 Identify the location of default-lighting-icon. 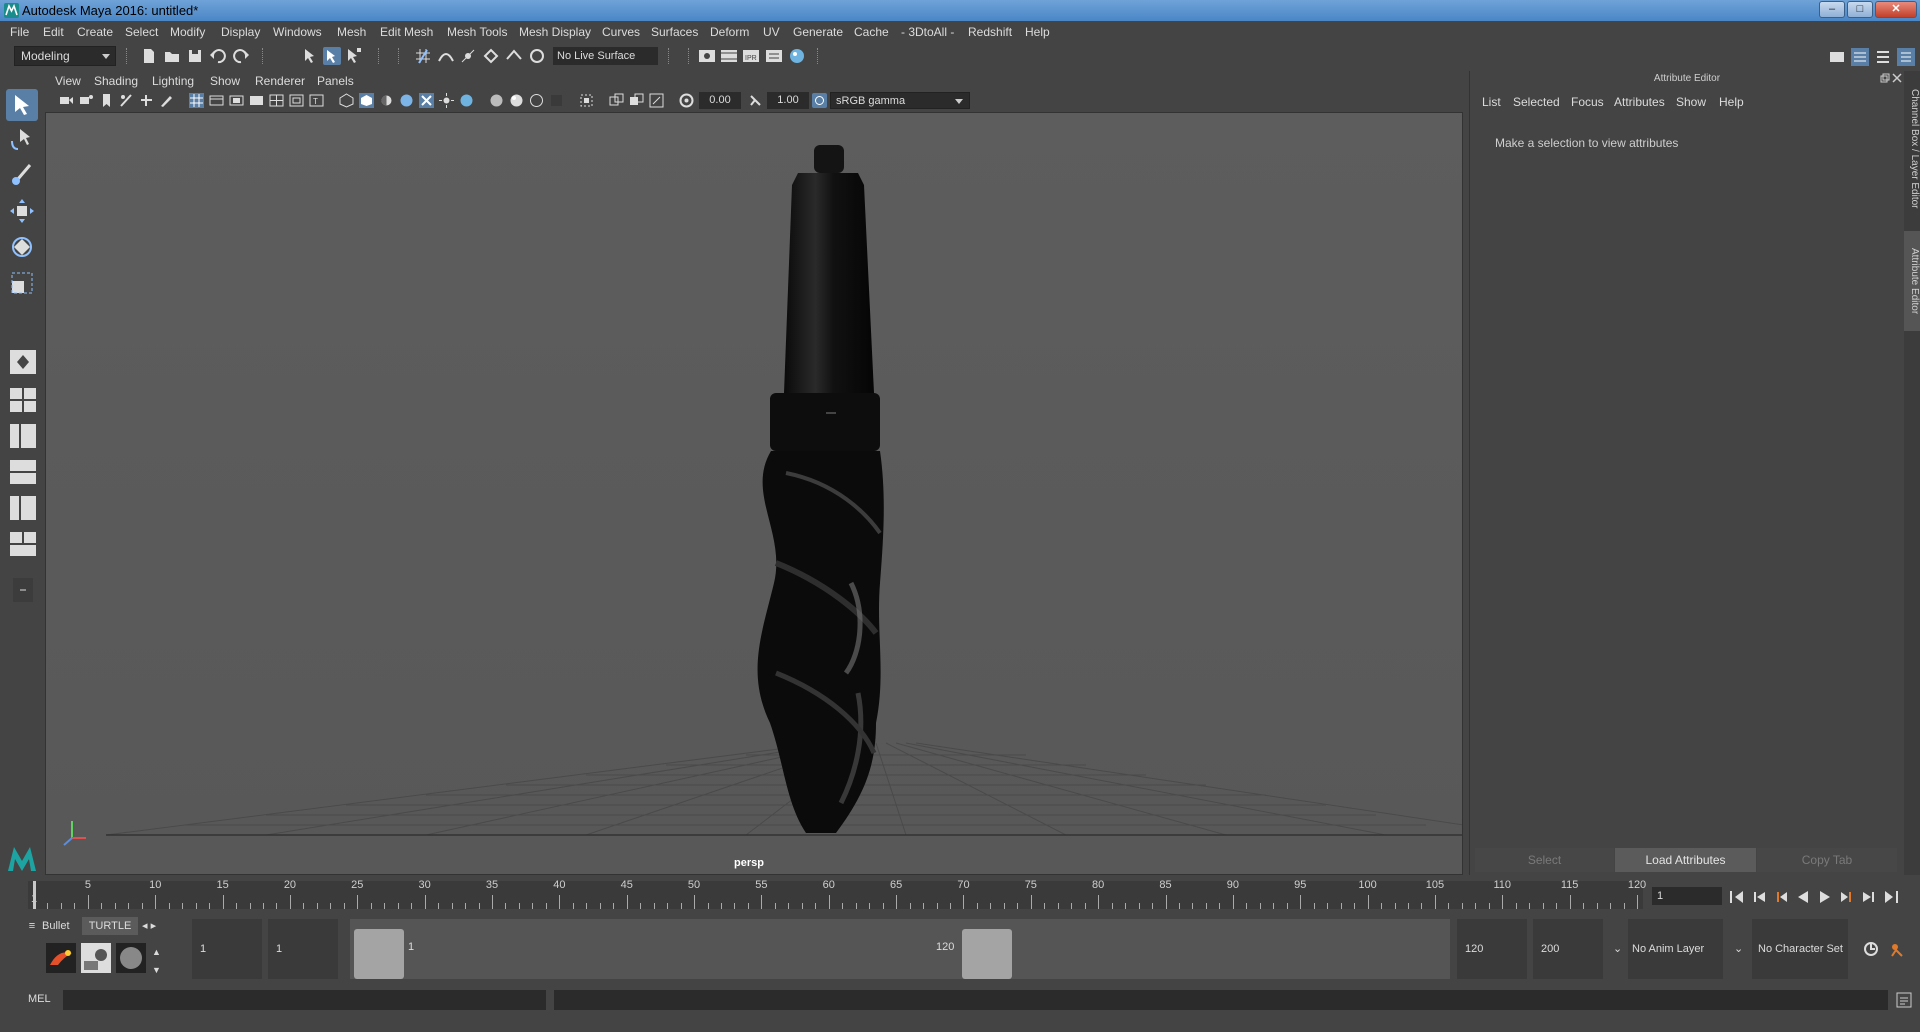
(386, 100).